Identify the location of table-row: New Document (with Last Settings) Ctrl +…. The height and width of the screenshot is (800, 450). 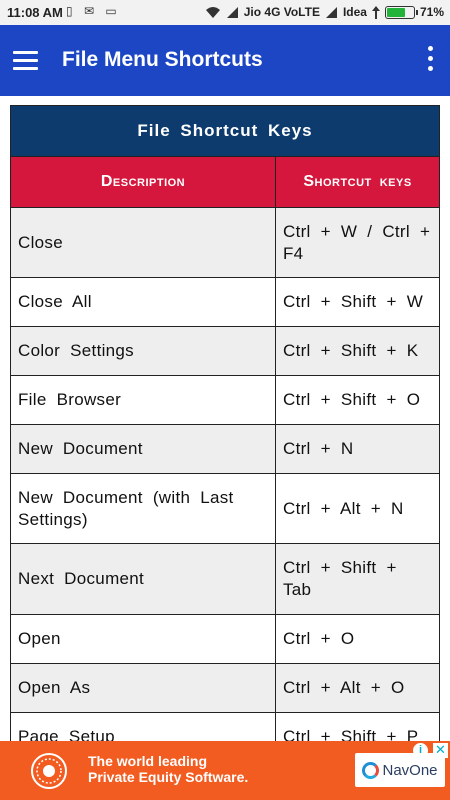
(225, 508).